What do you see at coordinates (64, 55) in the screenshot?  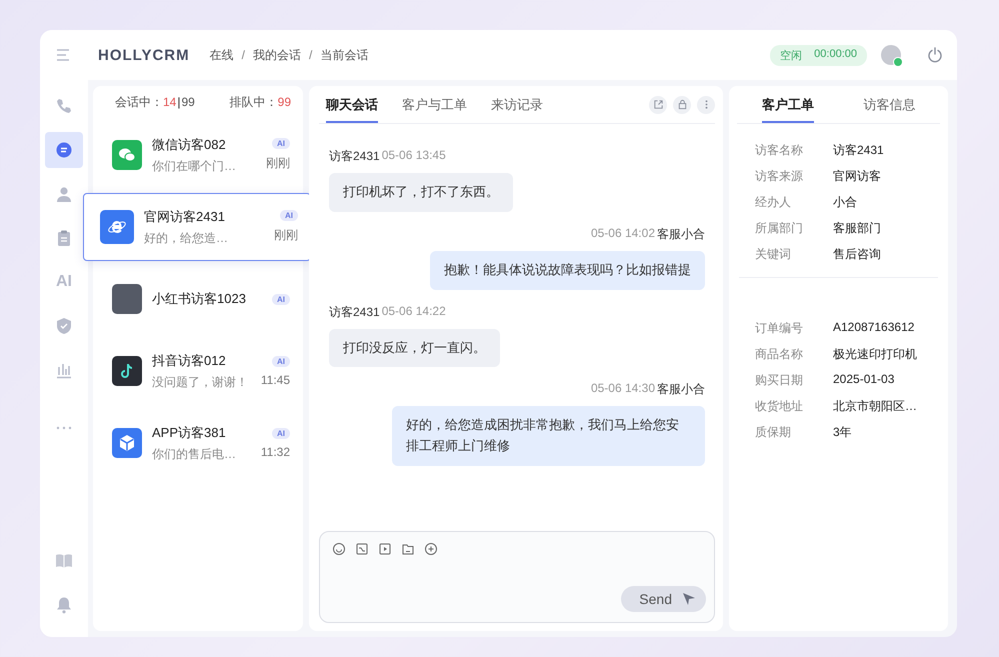 I see `menu-icon` at bounding box center [64, 55].